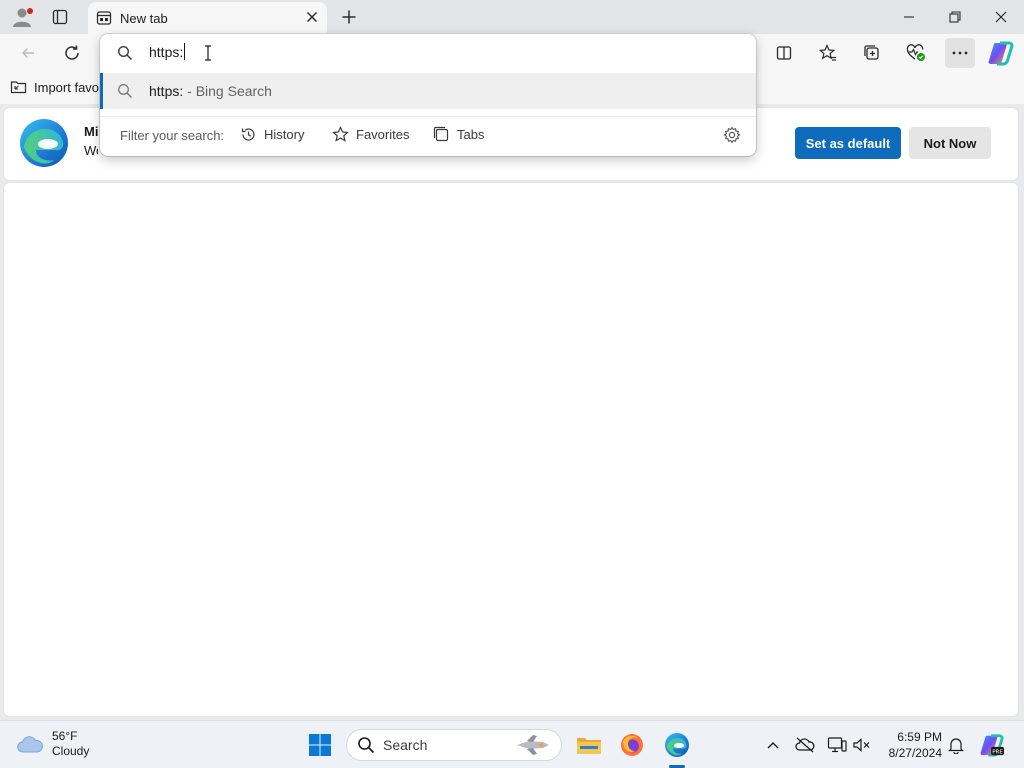 This screenshot has width=1024, height=768. I want to click on settings-and-more-button, so click(960, 53).